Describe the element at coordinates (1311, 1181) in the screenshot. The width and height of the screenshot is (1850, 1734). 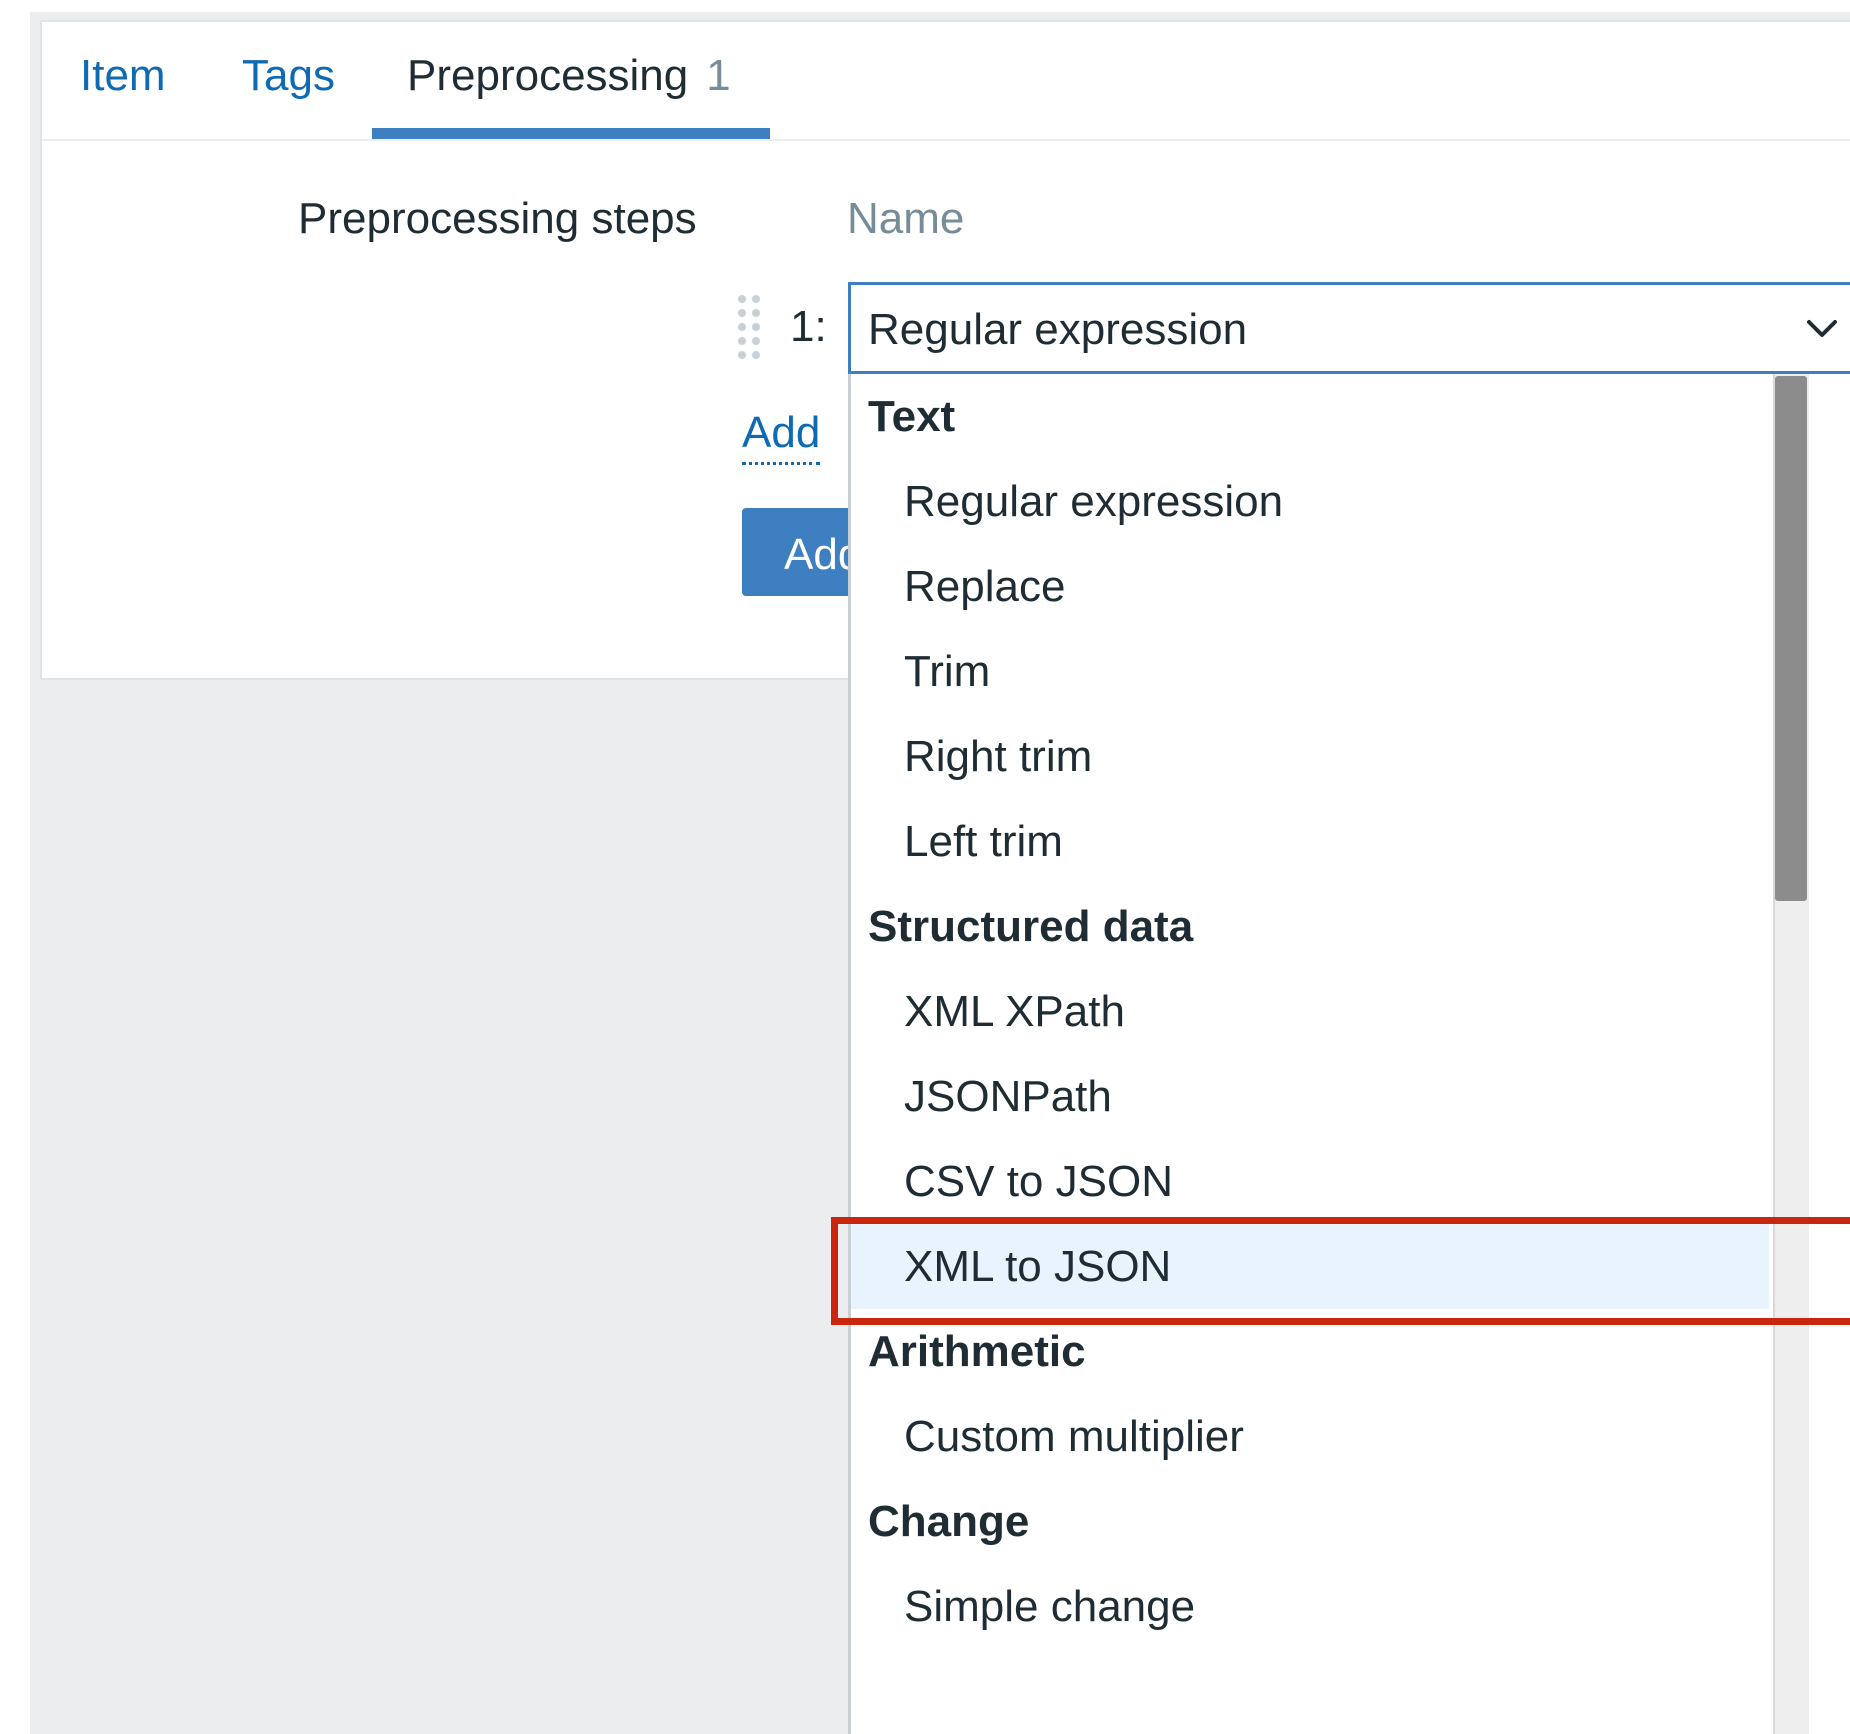
I see `option-csv-to-json: CSV to JSON` at that location.